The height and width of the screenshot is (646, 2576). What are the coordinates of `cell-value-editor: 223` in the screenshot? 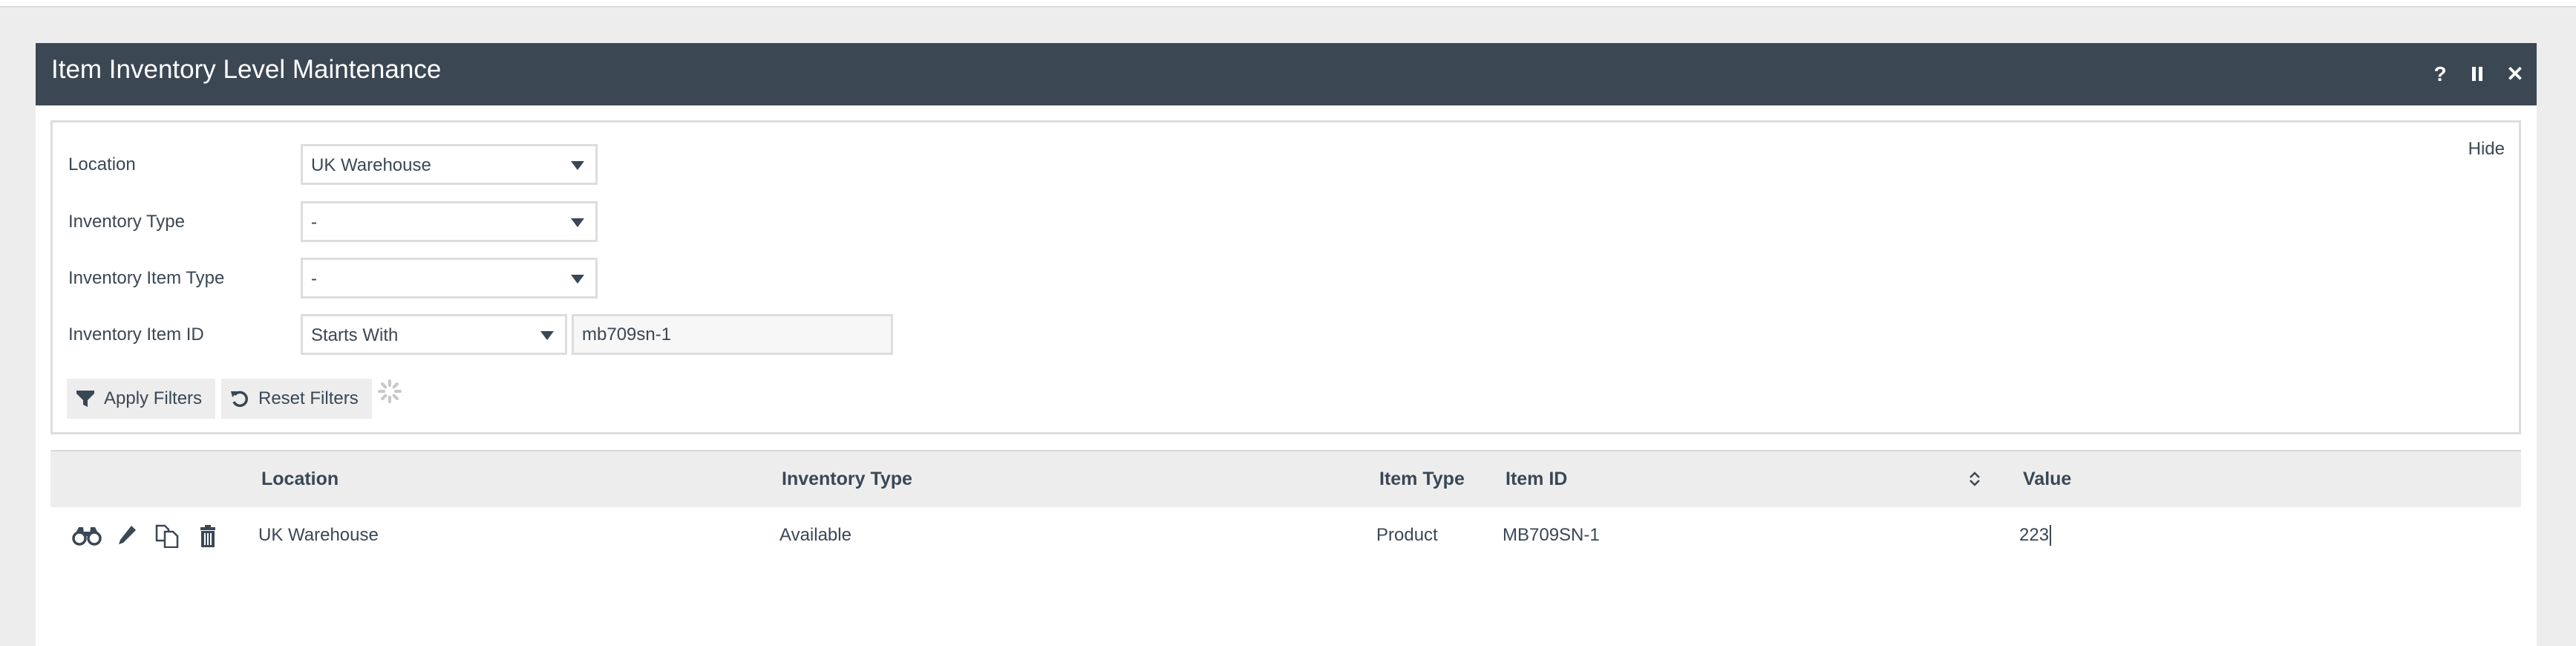 It's located at (2035, 535).